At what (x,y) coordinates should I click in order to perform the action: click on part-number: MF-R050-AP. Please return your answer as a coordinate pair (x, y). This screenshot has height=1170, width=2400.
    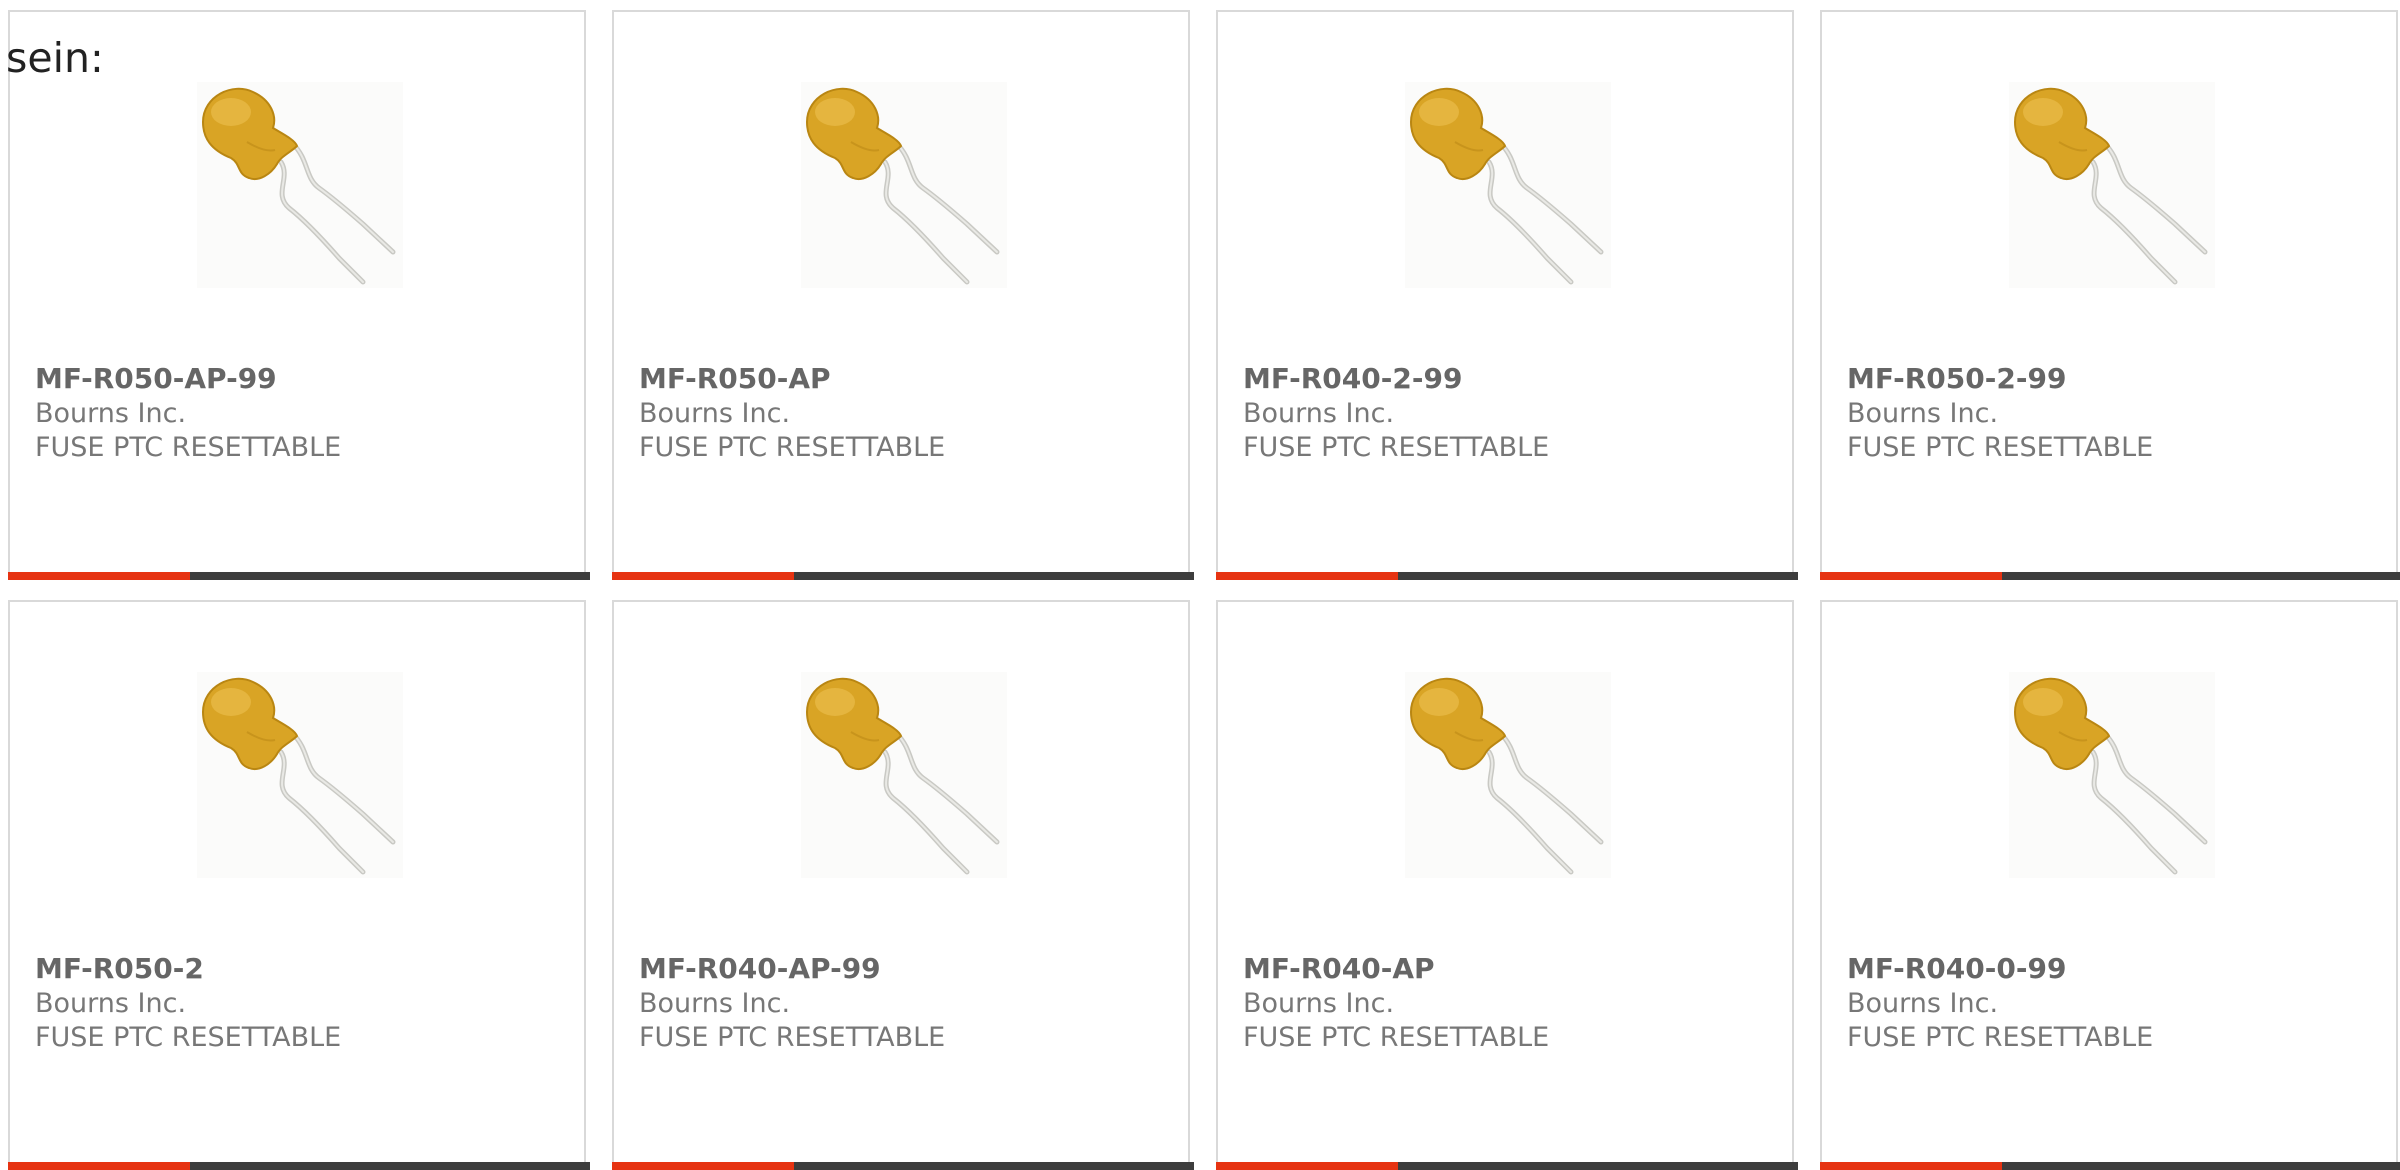
    Looking at the image, I should click on (735, 378).